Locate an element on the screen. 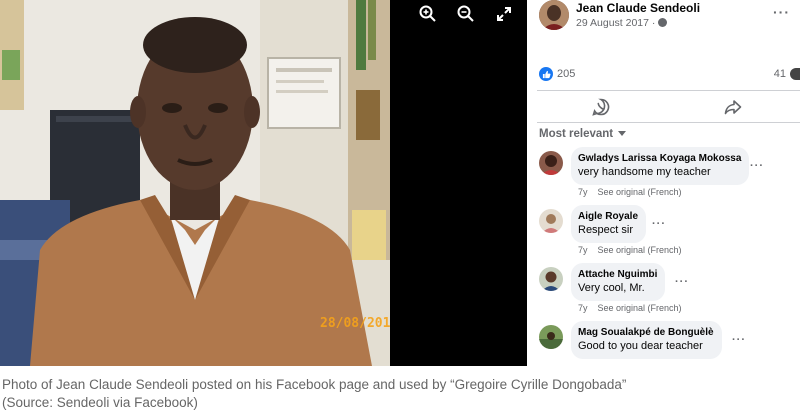  photo-timestamp: 28/08/2017 is located at coordinates (355, 323).